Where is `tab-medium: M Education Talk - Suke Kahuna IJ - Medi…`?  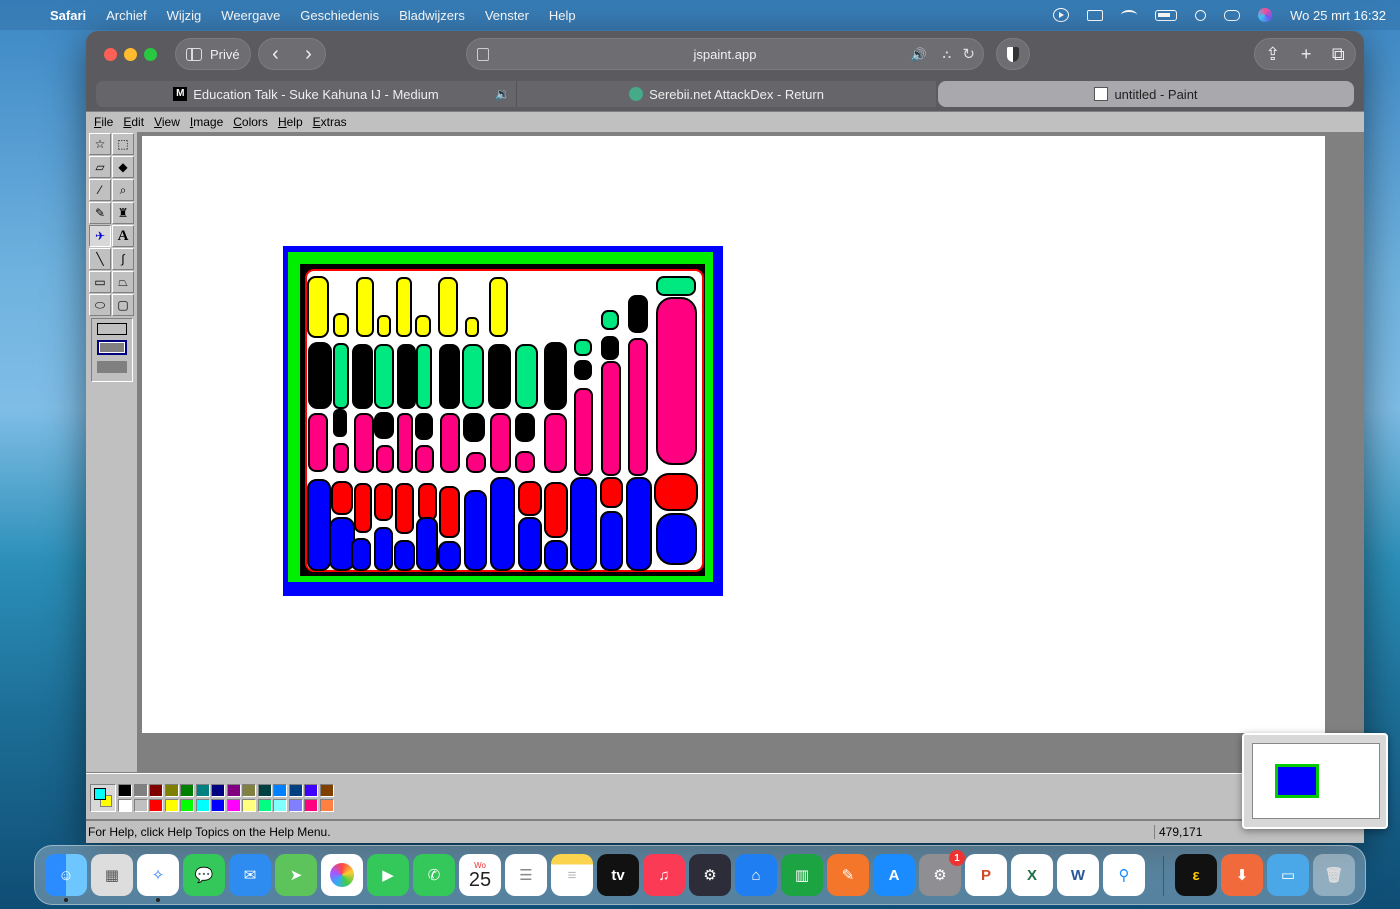 tab-medium: M Education Talk - Suke Kahuna IJ - Medi… is located at coordinates (306, 94).